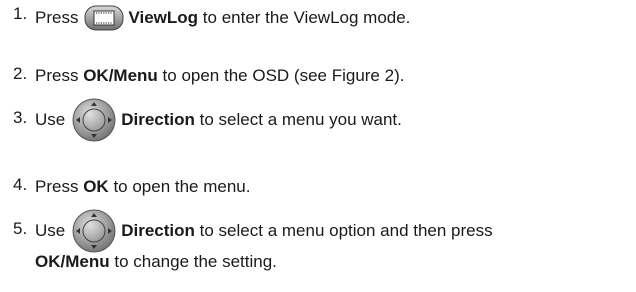 The width and height of the screenshot is (636, 292). Describe the element at coordinates (20, 73) in the screenshot. I see `step-number: 2.` at that location.